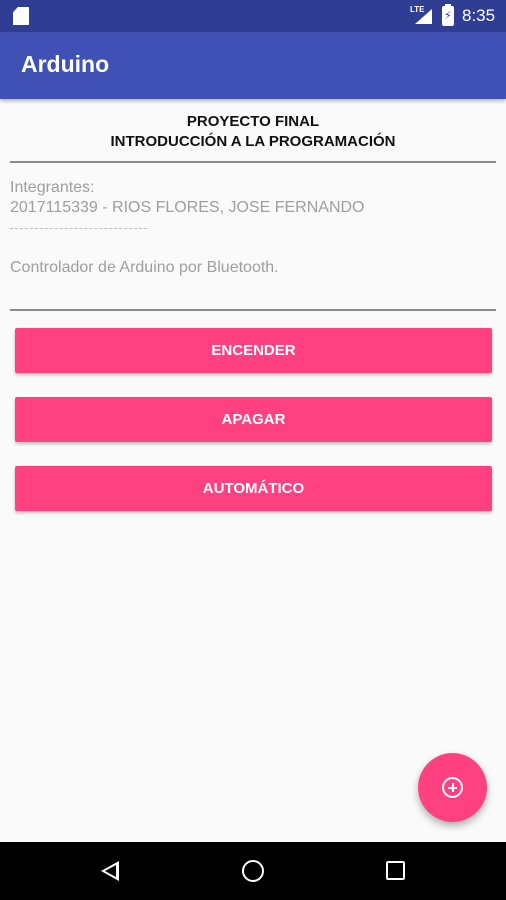  Describe the element at coordinates (395, 870) in the screenshot. I see `recent-apps-icon` at that location.